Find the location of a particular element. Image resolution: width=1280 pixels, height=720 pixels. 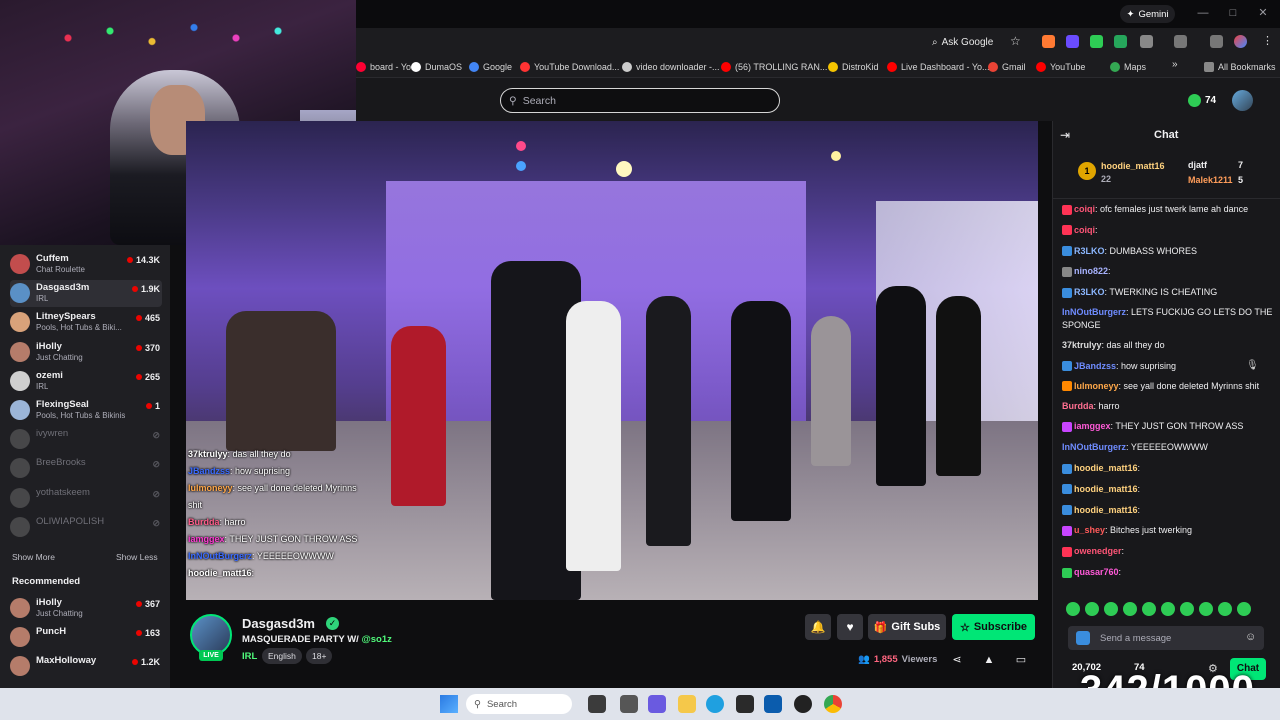

channel-points-badge: 74 is located at coordinates (1202, 100).